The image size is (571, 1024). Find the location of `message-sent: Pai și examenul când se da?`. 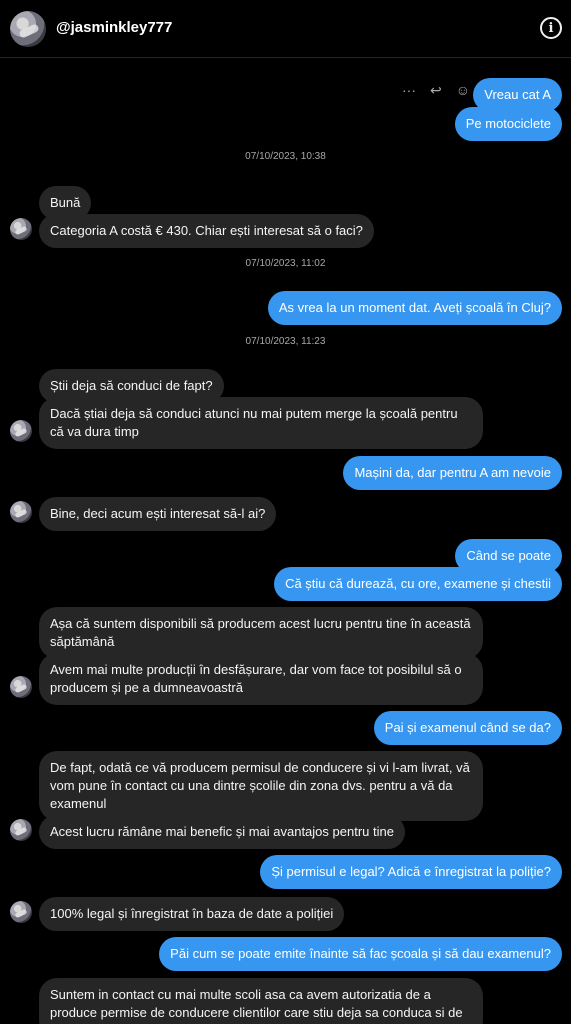

message-sent: Pai și examenul când se da? is located at coordinates (467, 728).